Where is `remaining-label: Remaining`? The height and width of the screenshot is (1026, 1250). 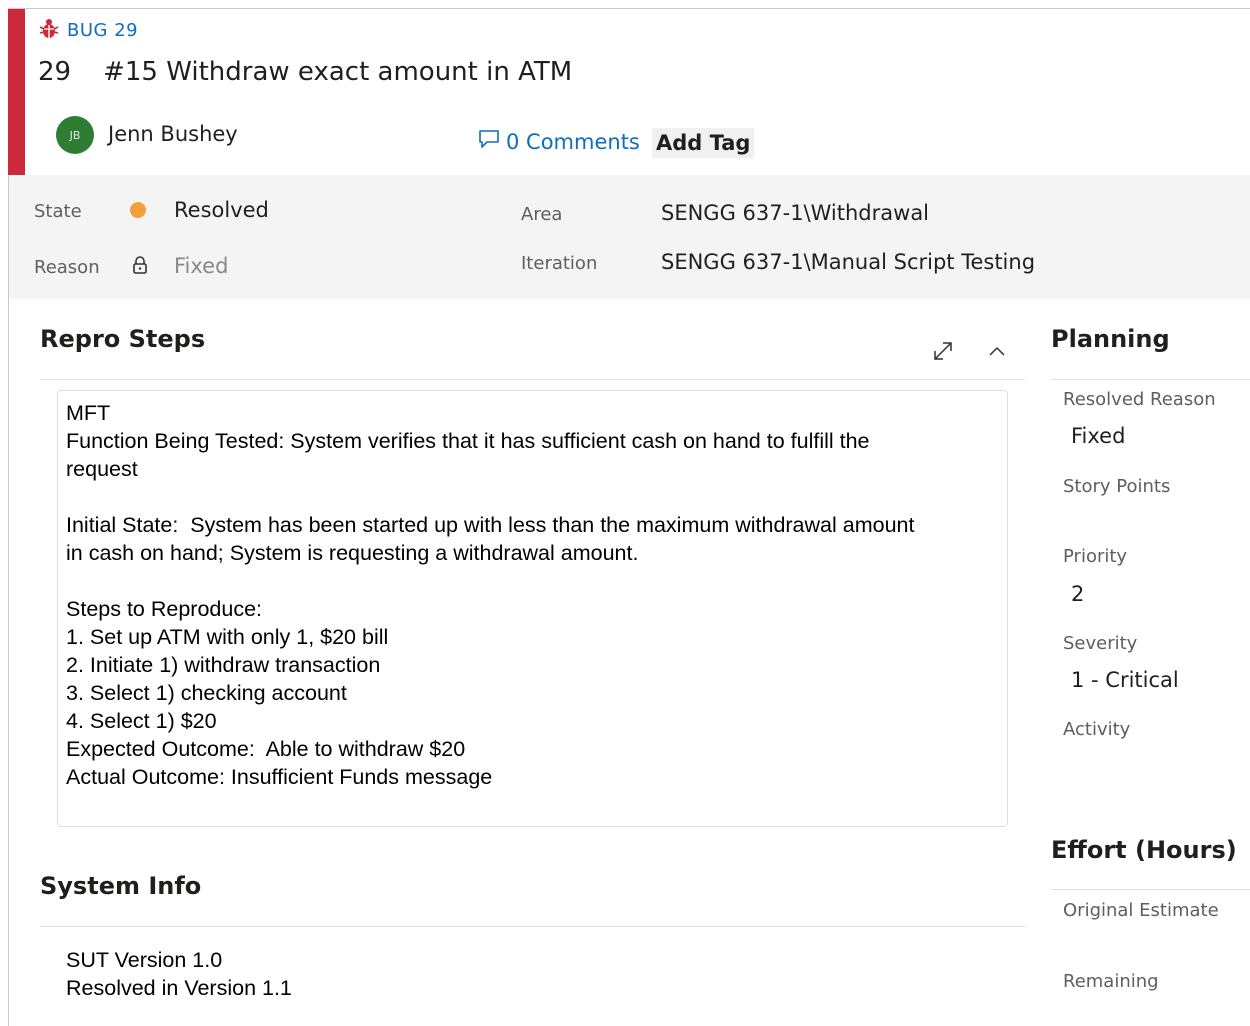
remaining-label: Remaining is located at coordinates (1111, 981).